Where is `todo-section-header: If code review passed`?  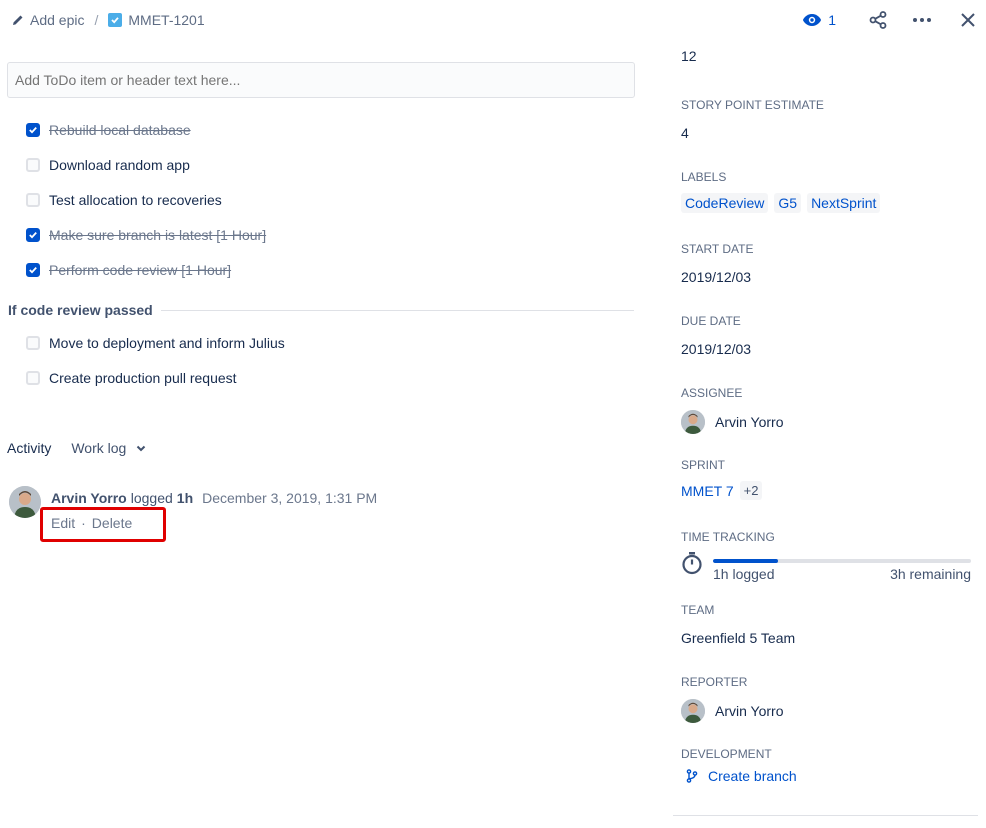
todo-section-header: If code review passed is located at coordinates (321, 310).